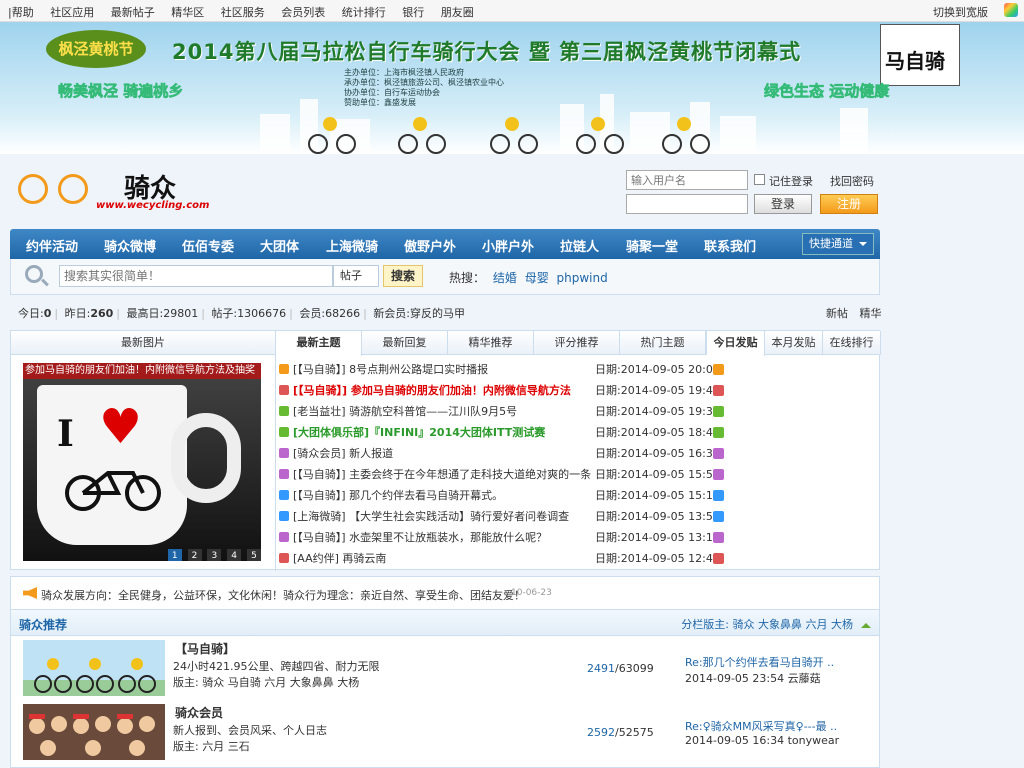 Image resolution: width=1024 pixels, height=768 pixels. What do you see at coordinates (871, 313) in the screenshot?
I see `digest-link: 精华` at bounding box center [871, 313].